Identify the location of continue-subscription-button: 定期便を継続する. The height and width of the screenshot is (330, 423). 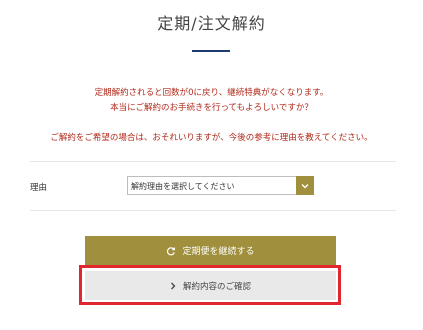
(210, 250).